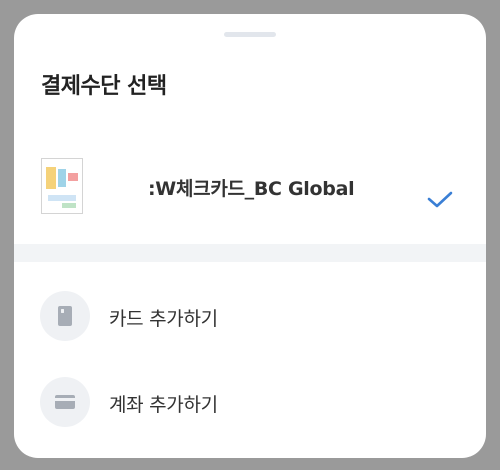  I want to click on drag-handle, so click(250, 34).